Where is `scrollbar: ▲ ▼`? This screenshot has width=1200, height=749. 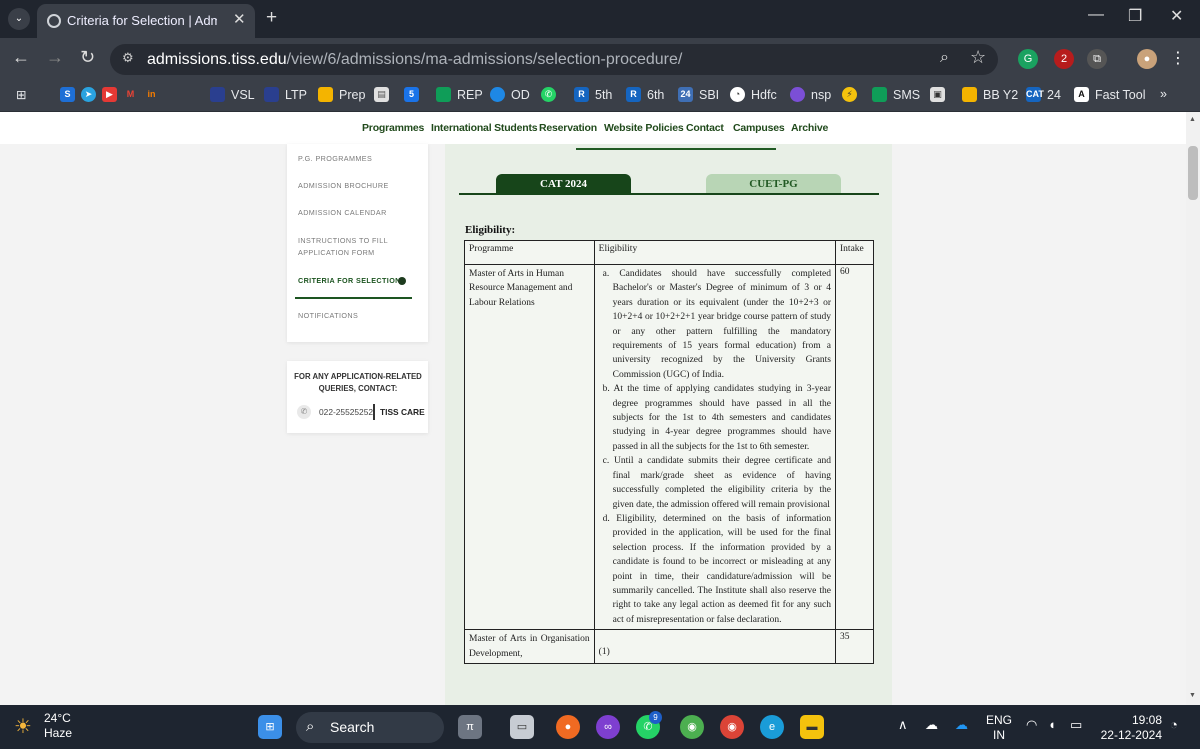
scrollbar: ▲ ▼ is located at coordinates (1193, 408).